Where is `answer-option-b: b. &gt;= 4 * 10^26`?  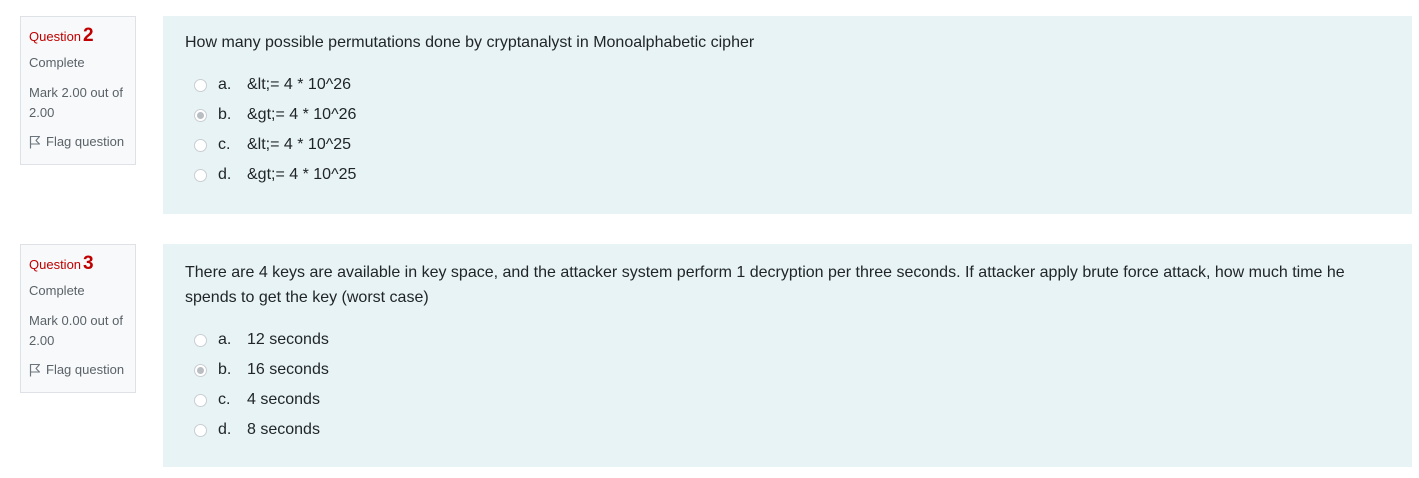 answer-option-b: b. &gt;= 4 * 10^26 is located at coordinates (787, 115).